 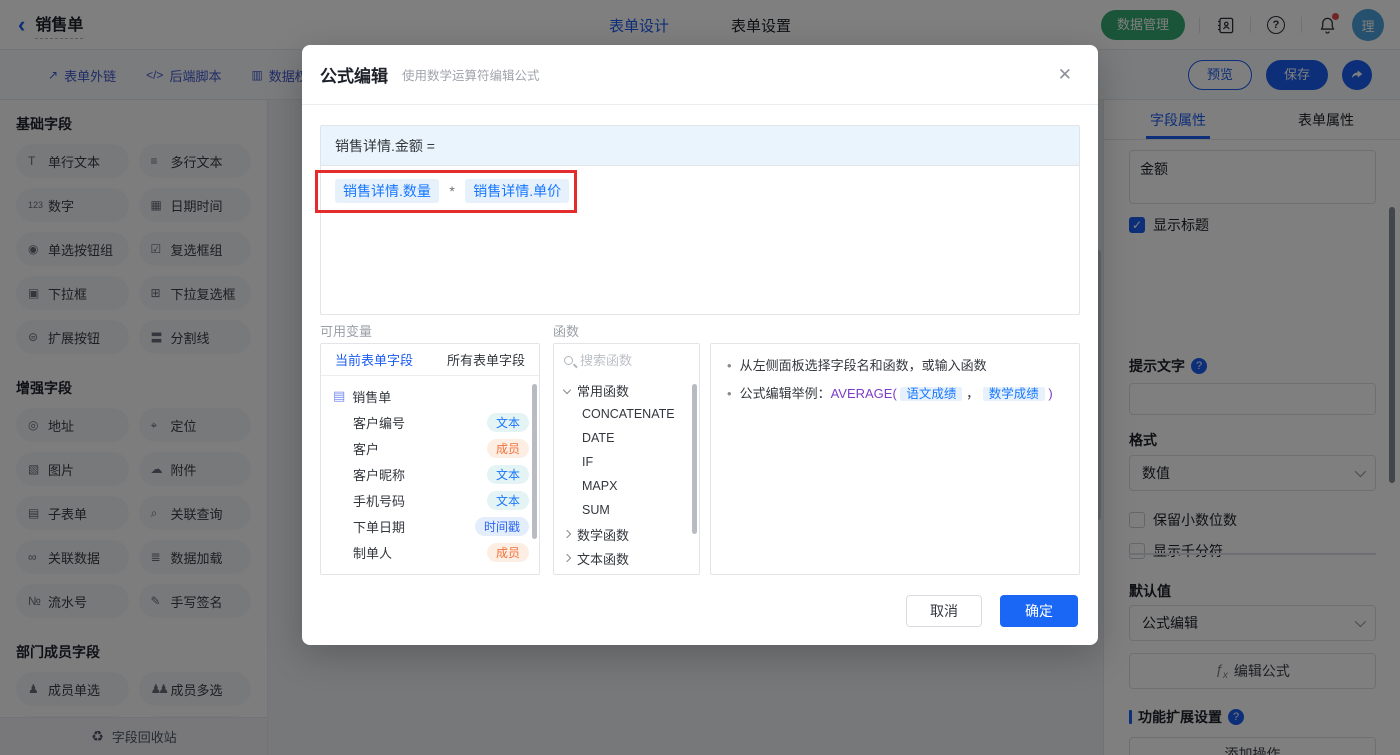 What do you see at coordinates (1065, 75) in the screenshot?
I see `close-icon: ✕` at bounding box center [1065, 75].